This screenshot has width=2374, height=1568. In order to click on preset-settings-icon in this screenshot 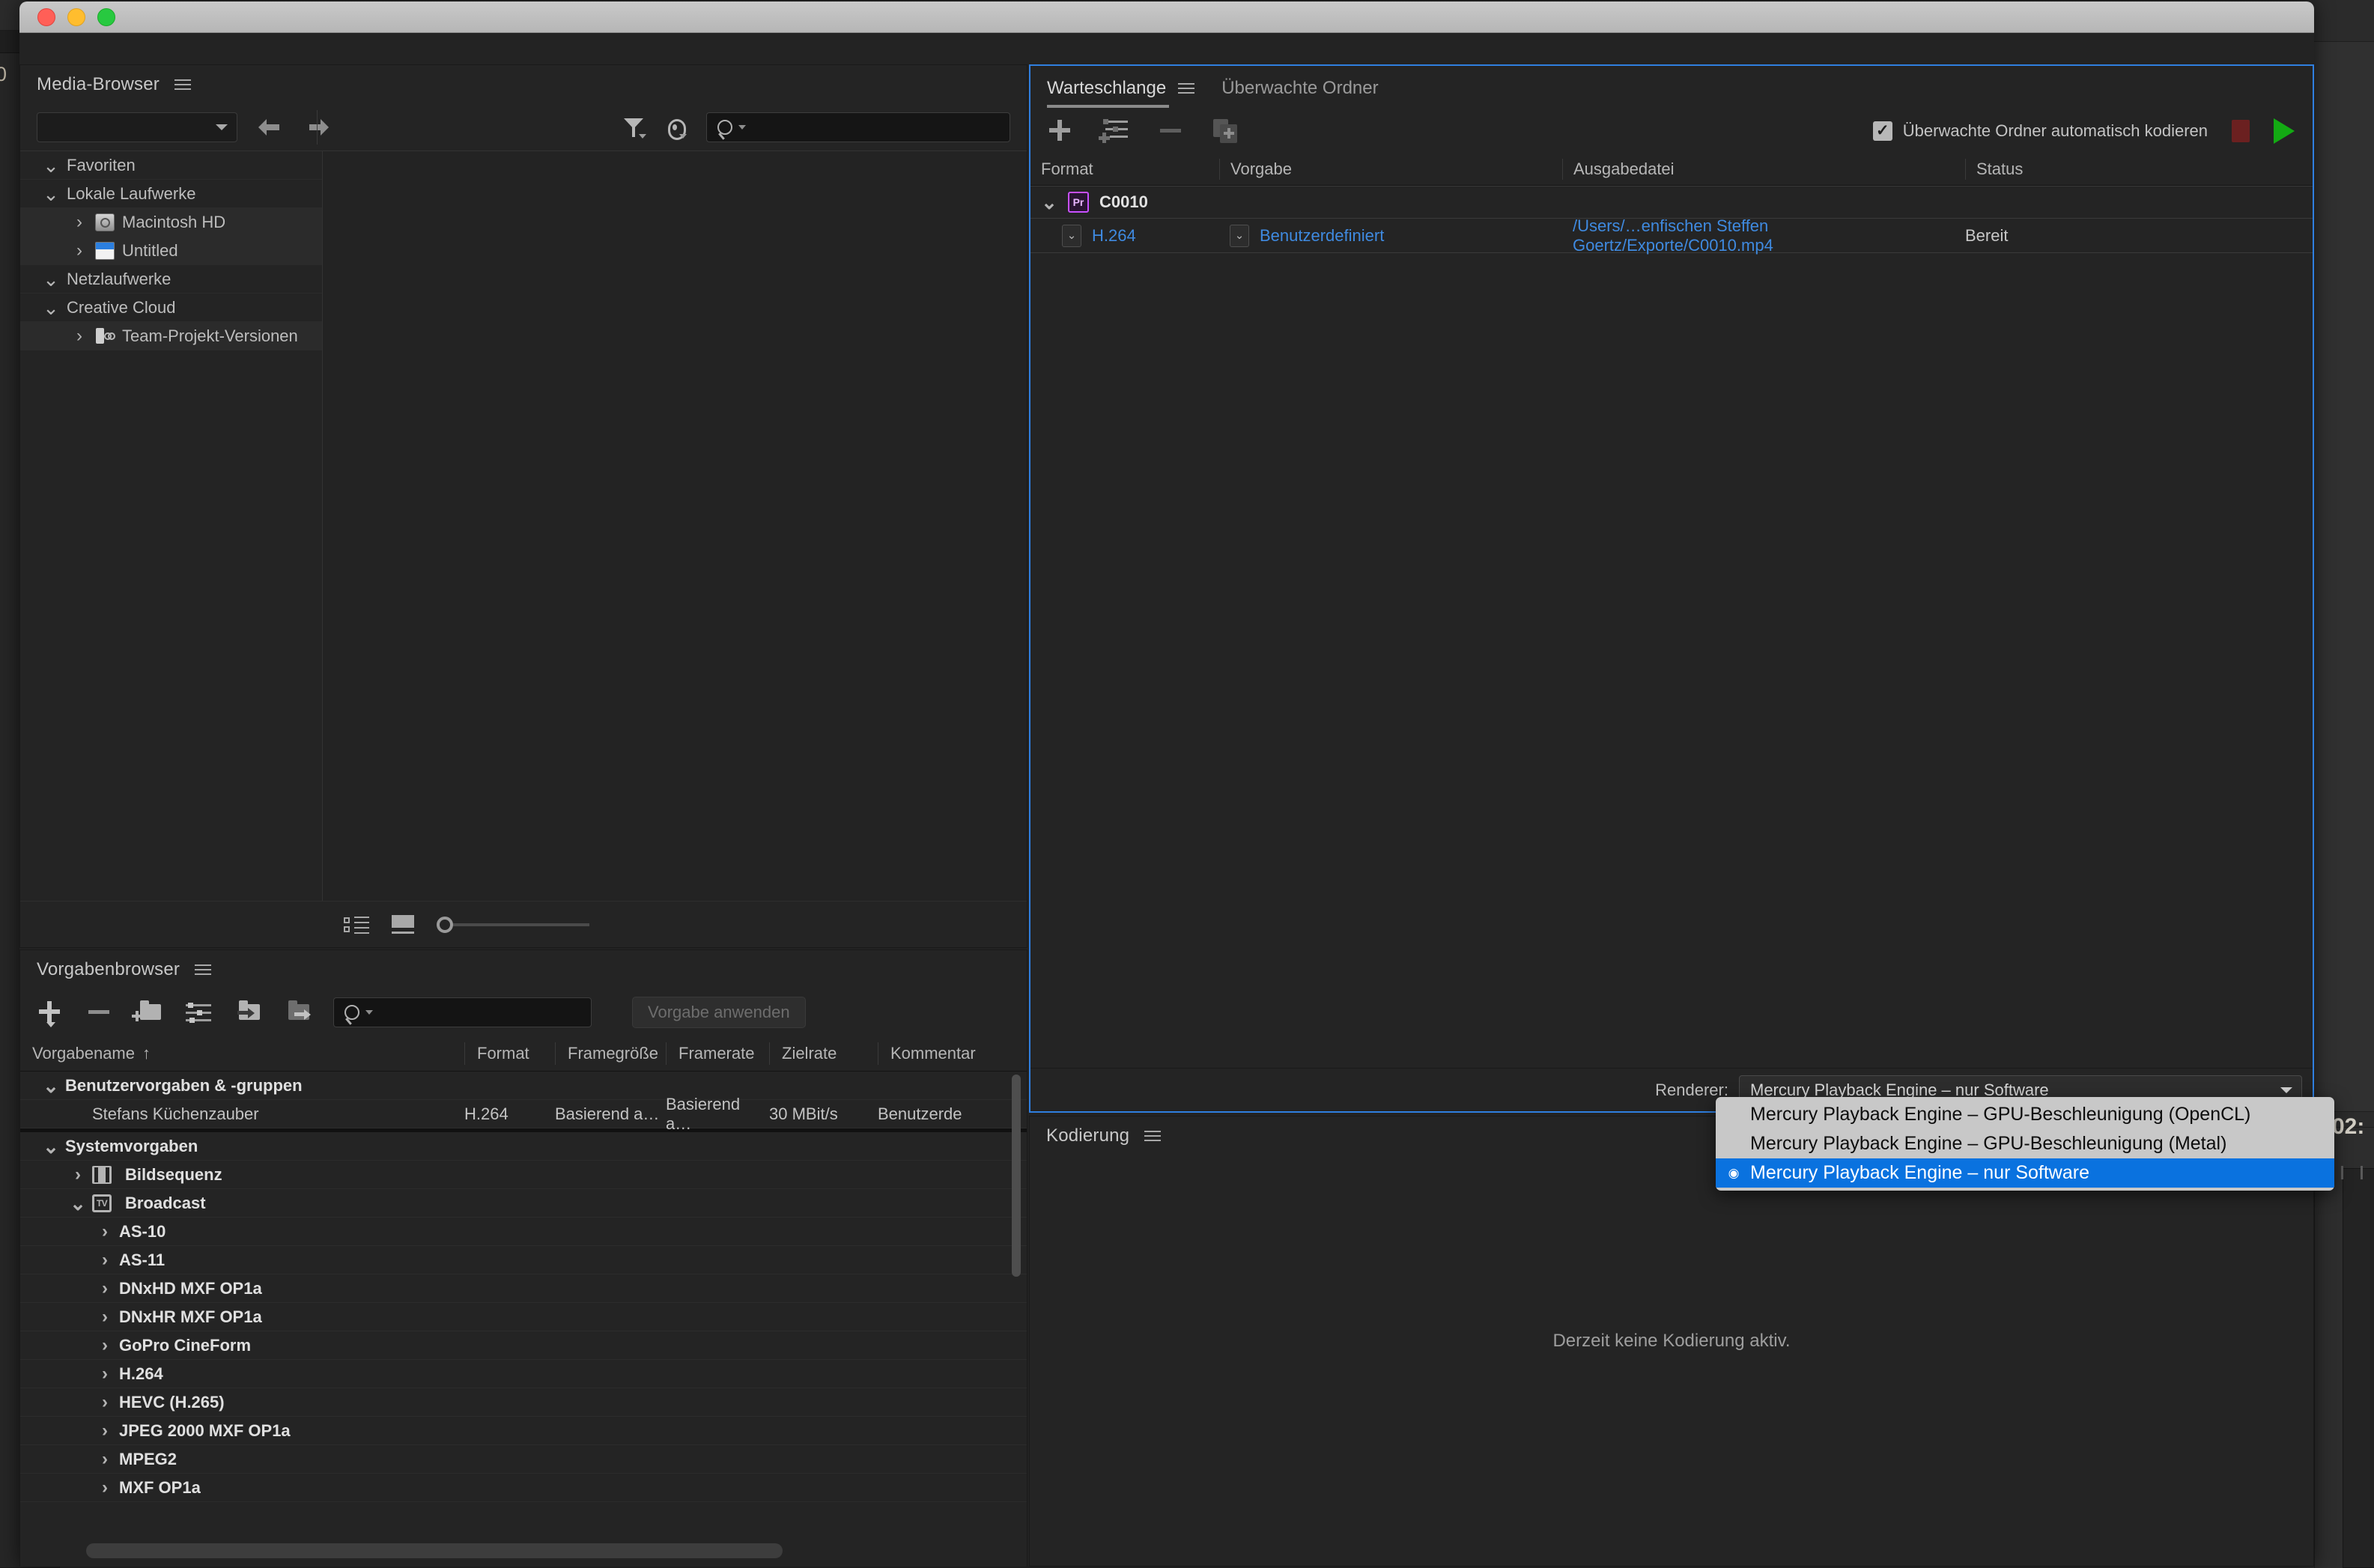, I will do `click(198, 1013)`.